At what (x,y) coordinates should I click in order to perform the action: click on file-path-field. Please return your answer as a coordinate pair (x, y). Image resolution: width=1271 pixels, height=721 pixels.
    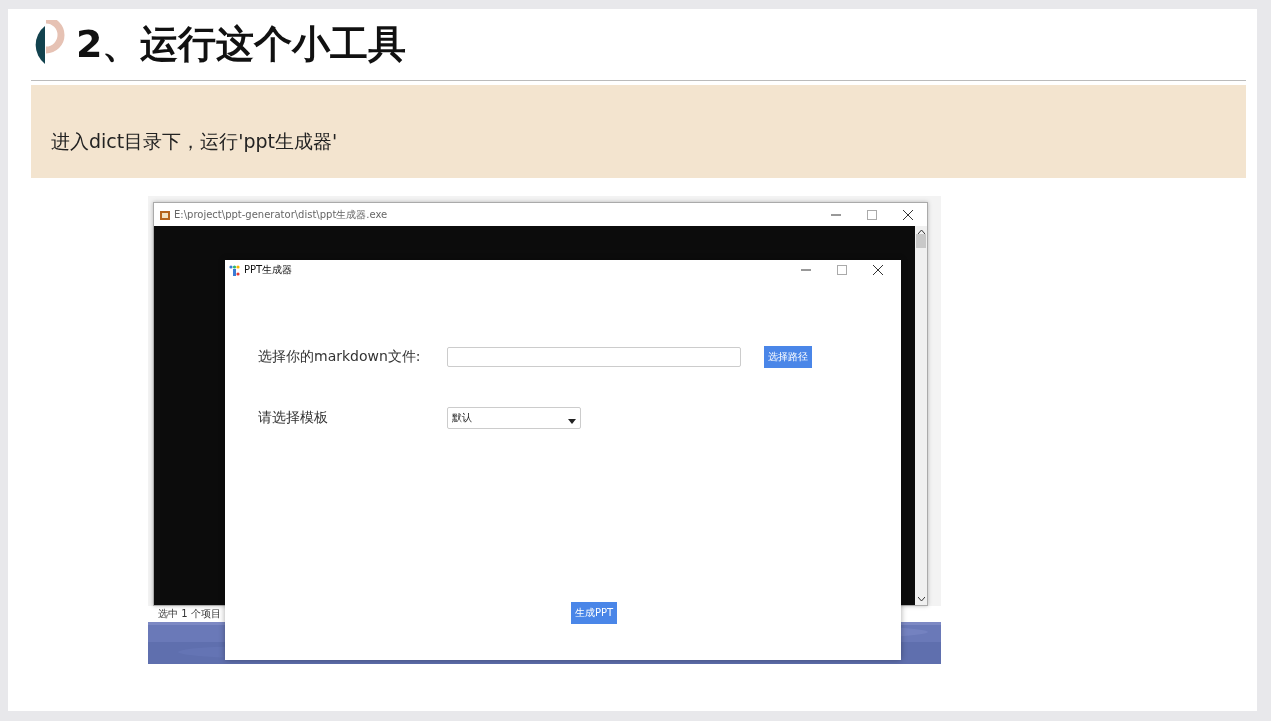
    Looking at the image, I should click on (594, 357).